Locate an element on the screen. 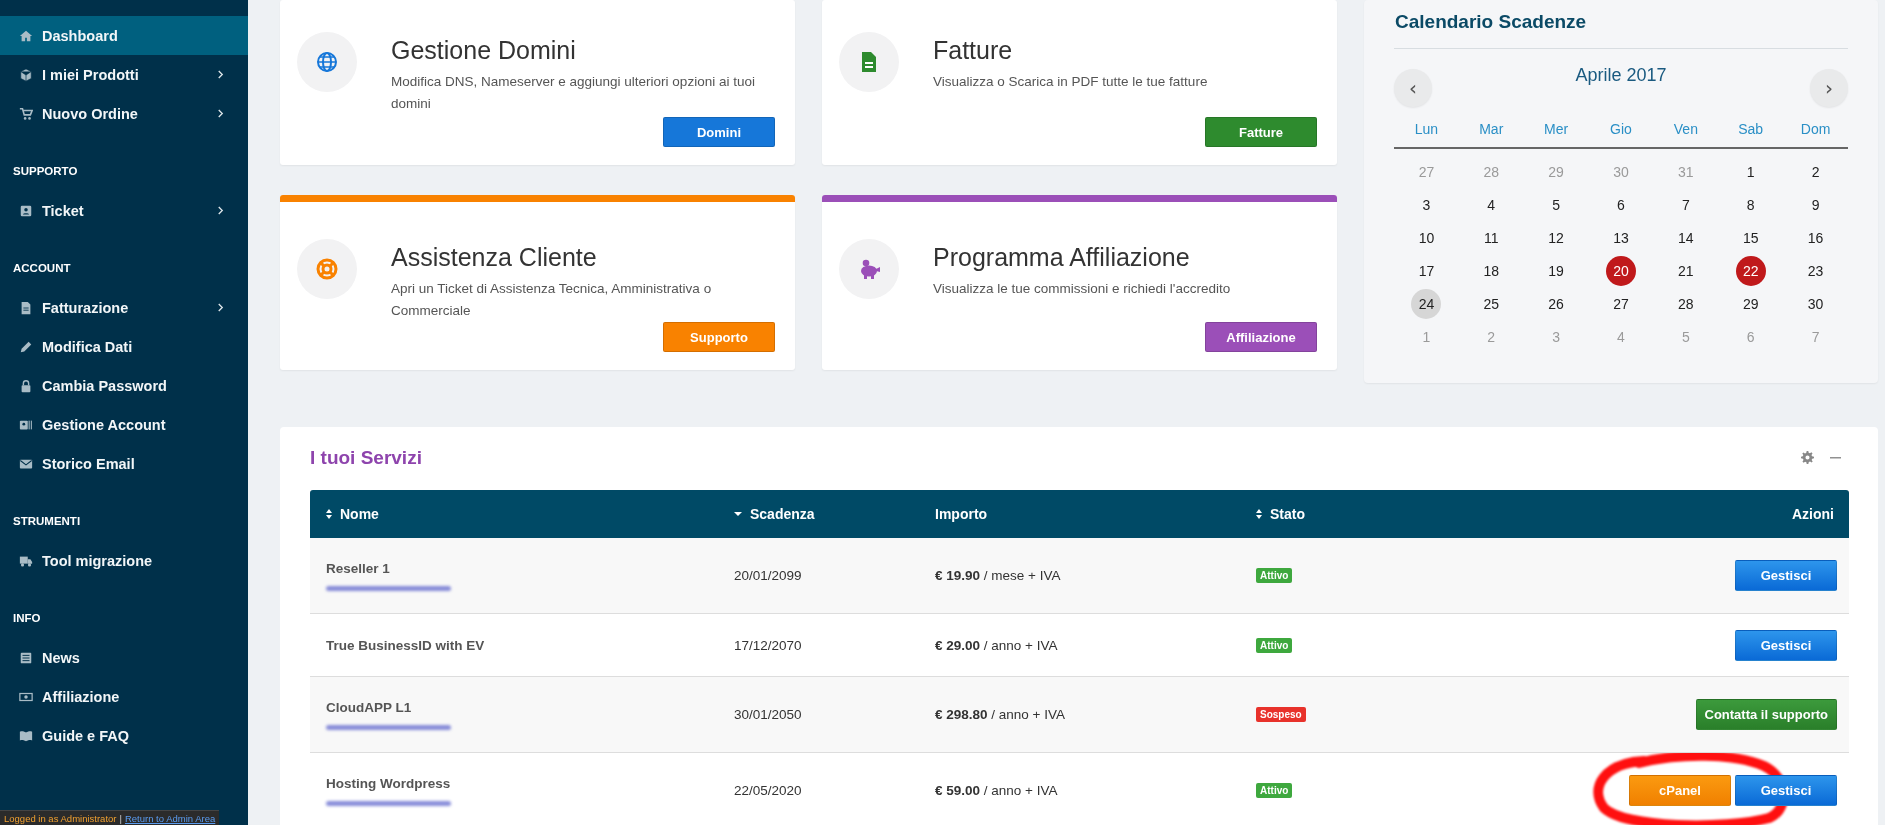 The width and height of the screenshot is (1885, 825). cube-icon is located at coordinates (26, 74).